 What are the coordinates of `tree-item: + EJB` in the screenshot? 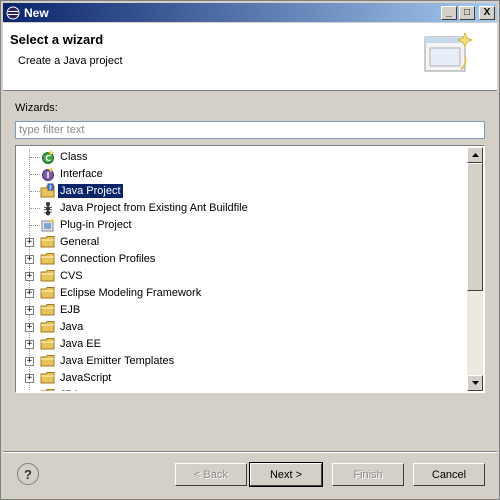 It's located at (243, 310).